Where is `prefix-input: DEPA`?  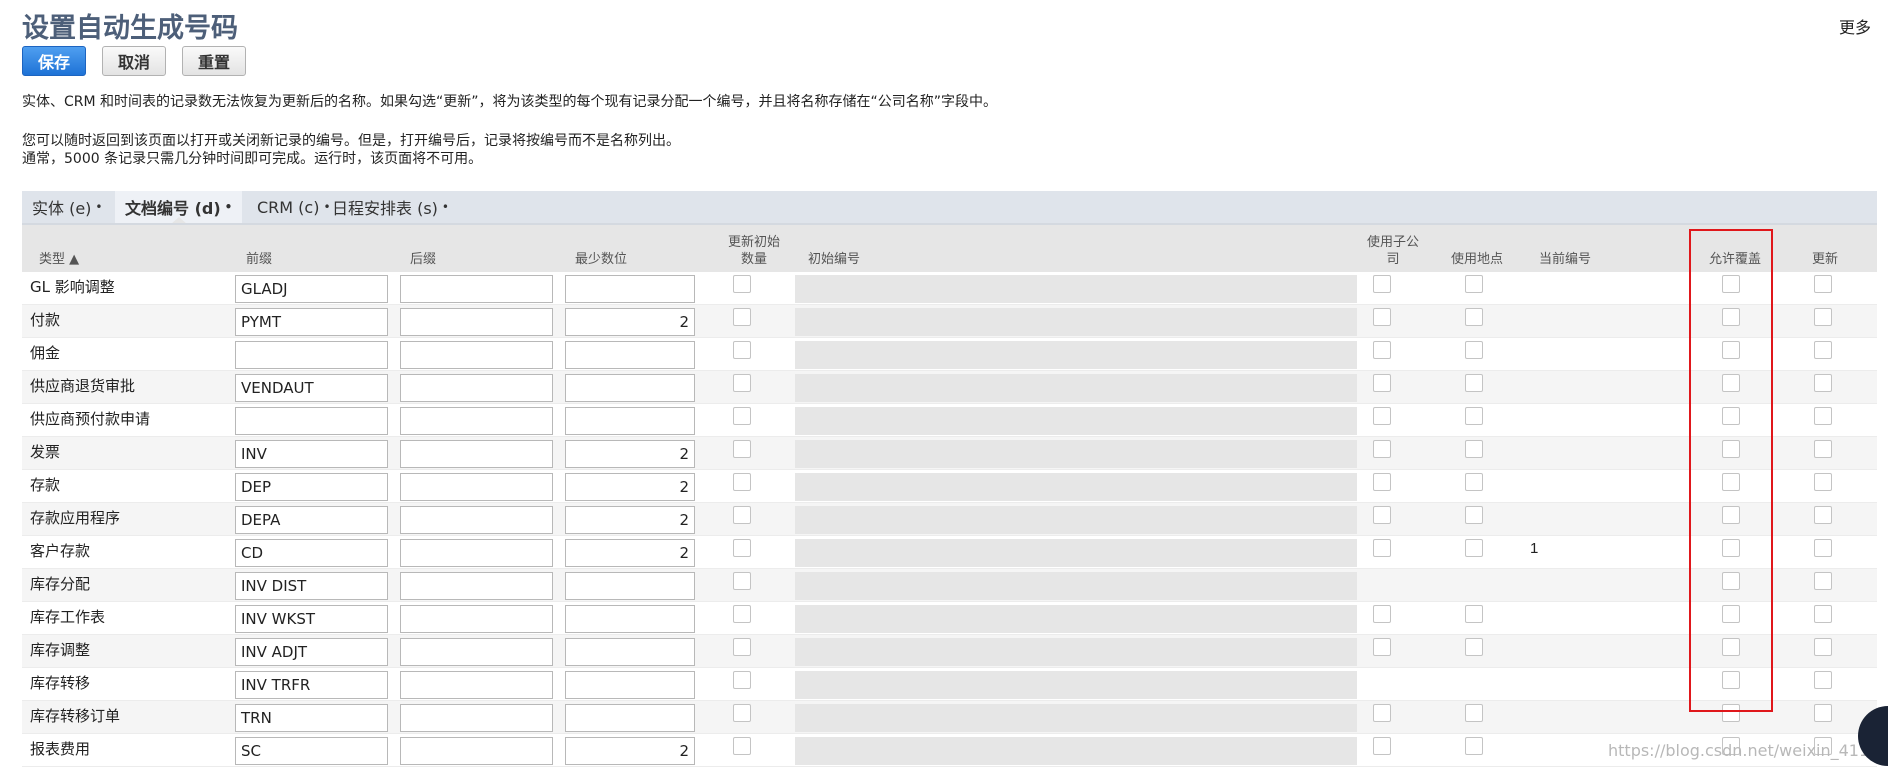 prefix-input: DEPA is located at coordinates (311, 520).